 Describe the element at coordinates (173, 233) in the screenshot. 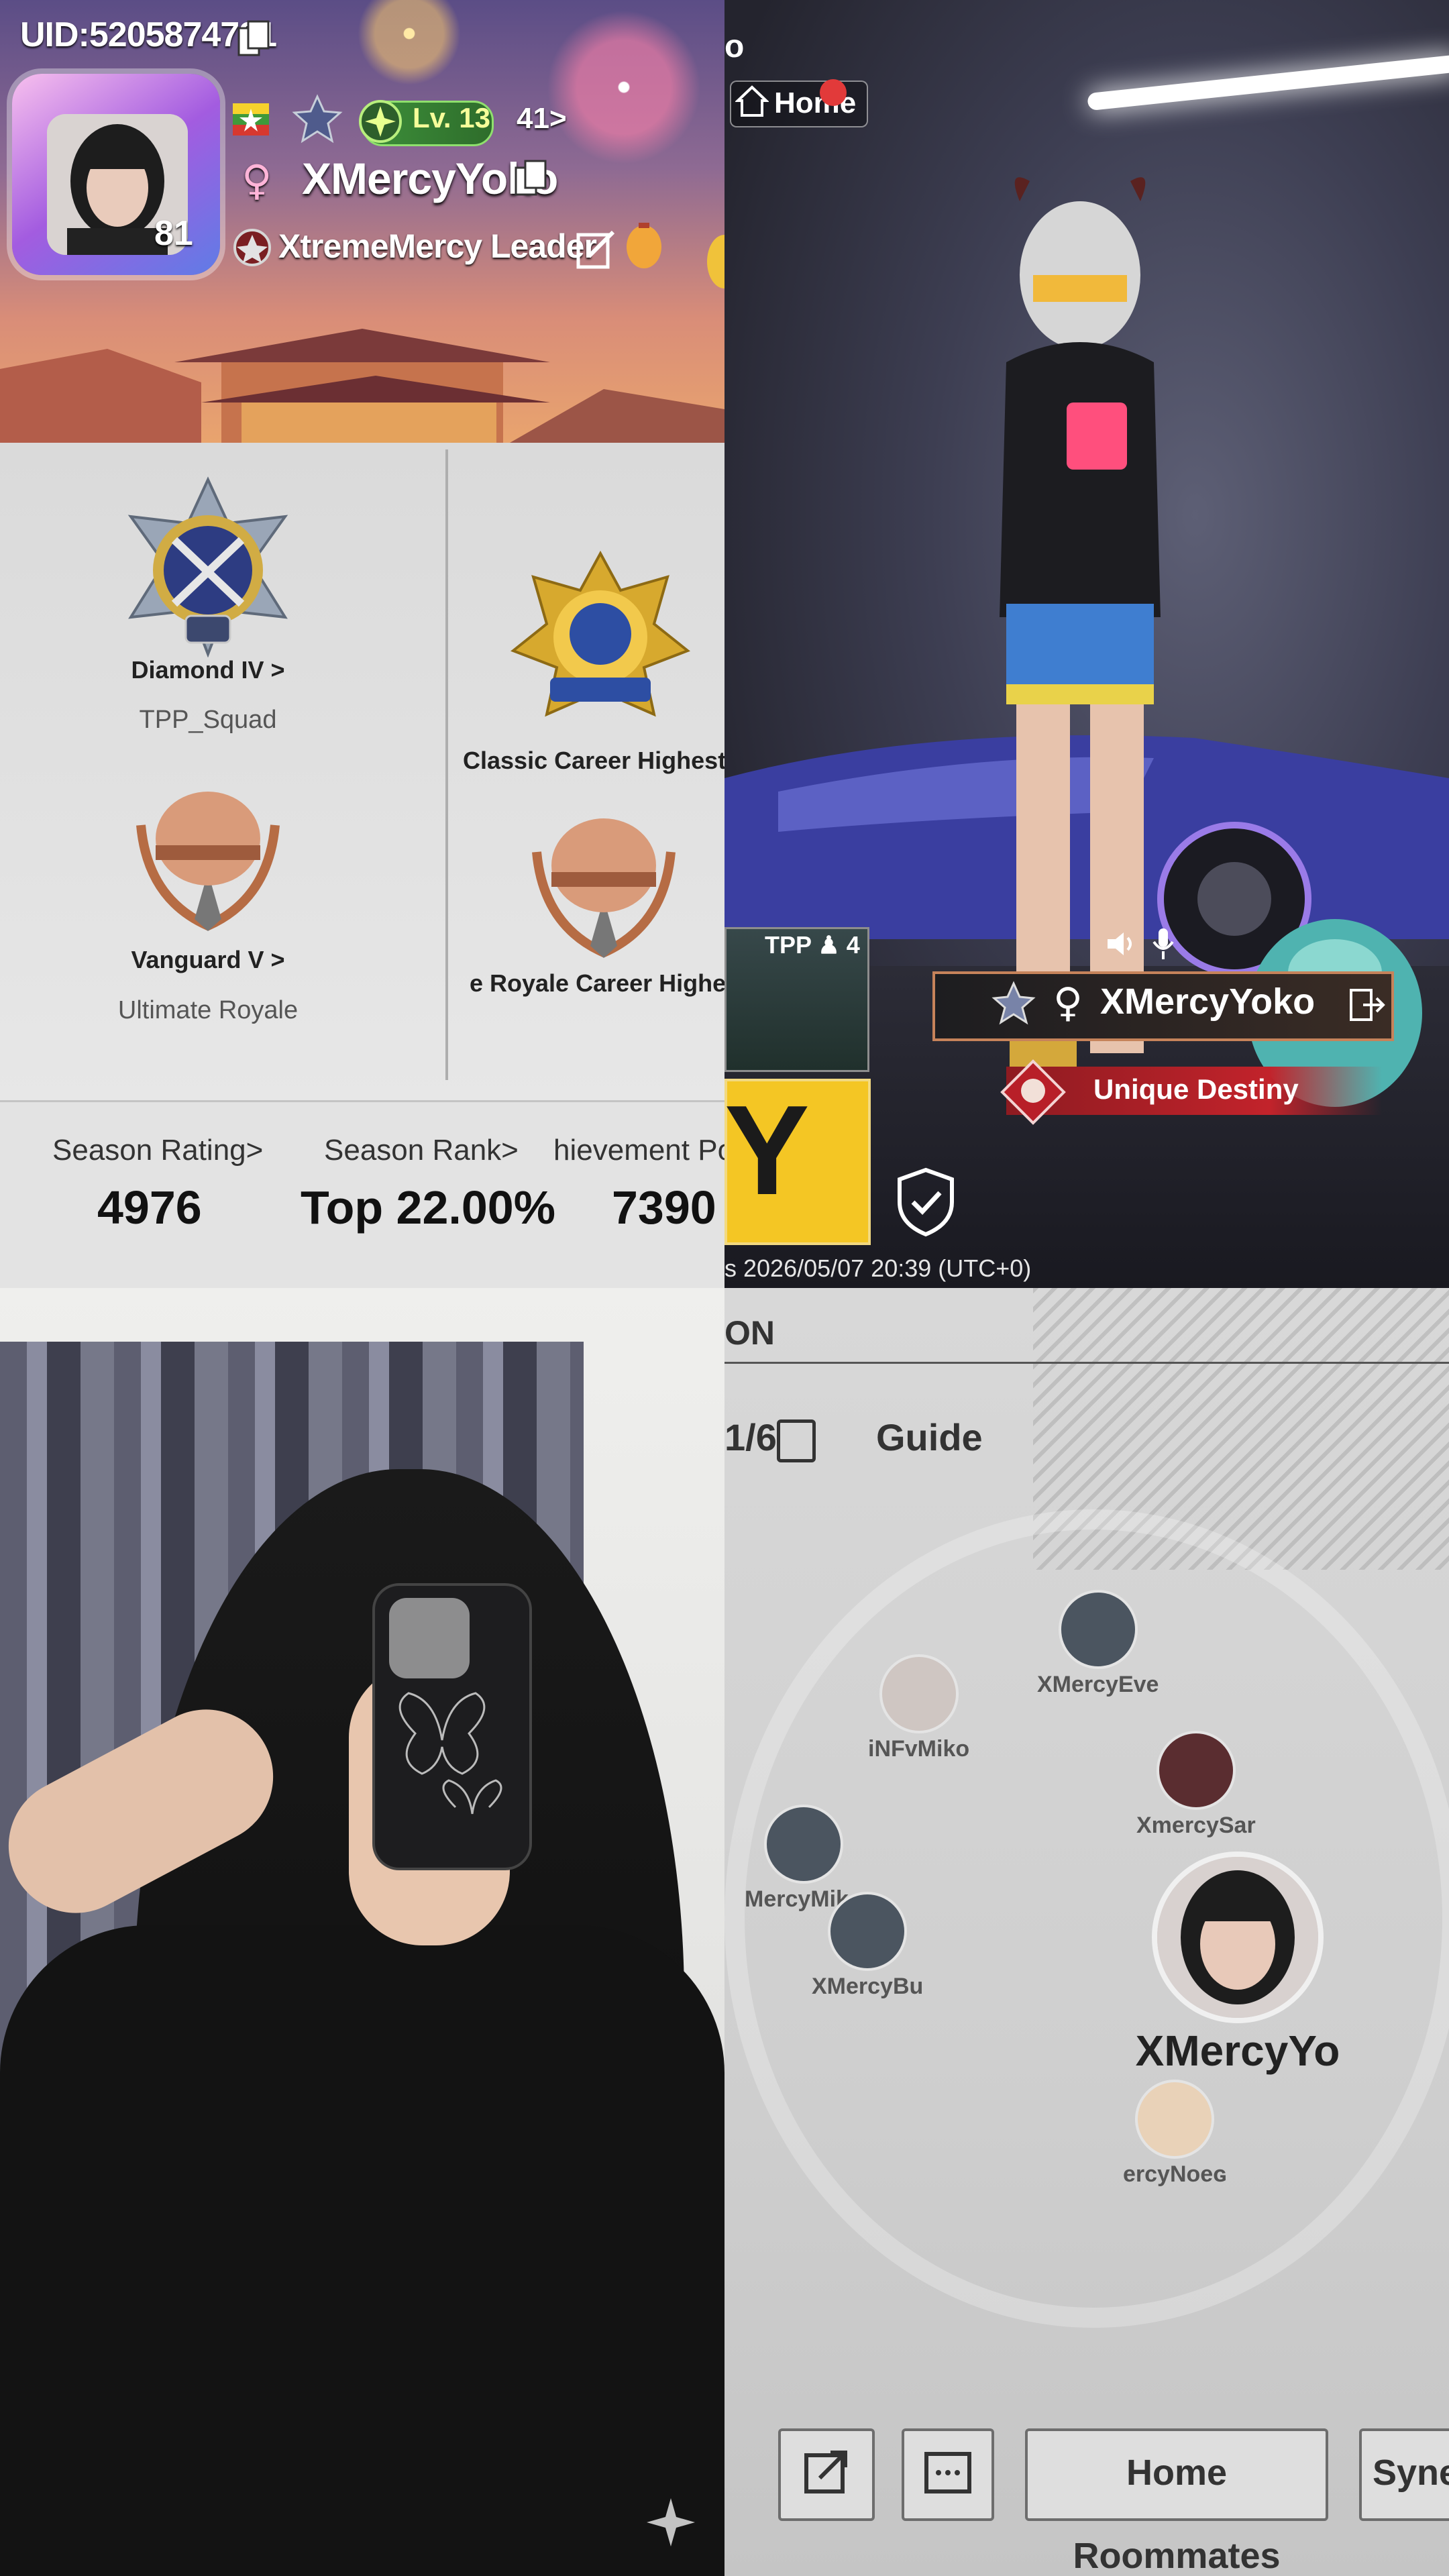

I see `avatar-level: 81` at that location.